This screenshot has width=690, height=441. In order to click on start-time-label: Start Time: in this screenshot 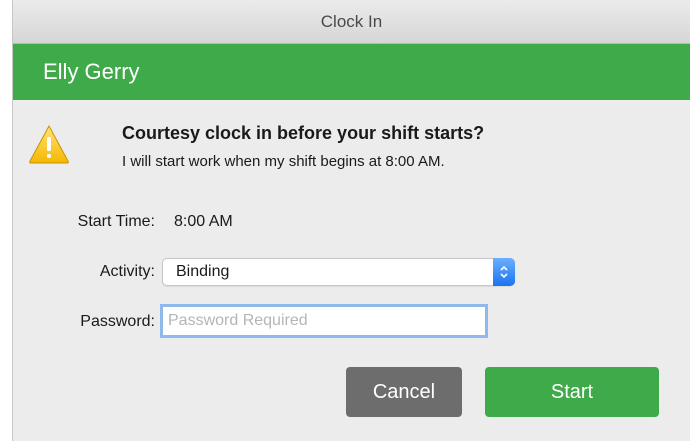, I will do `click(116, 221)`.